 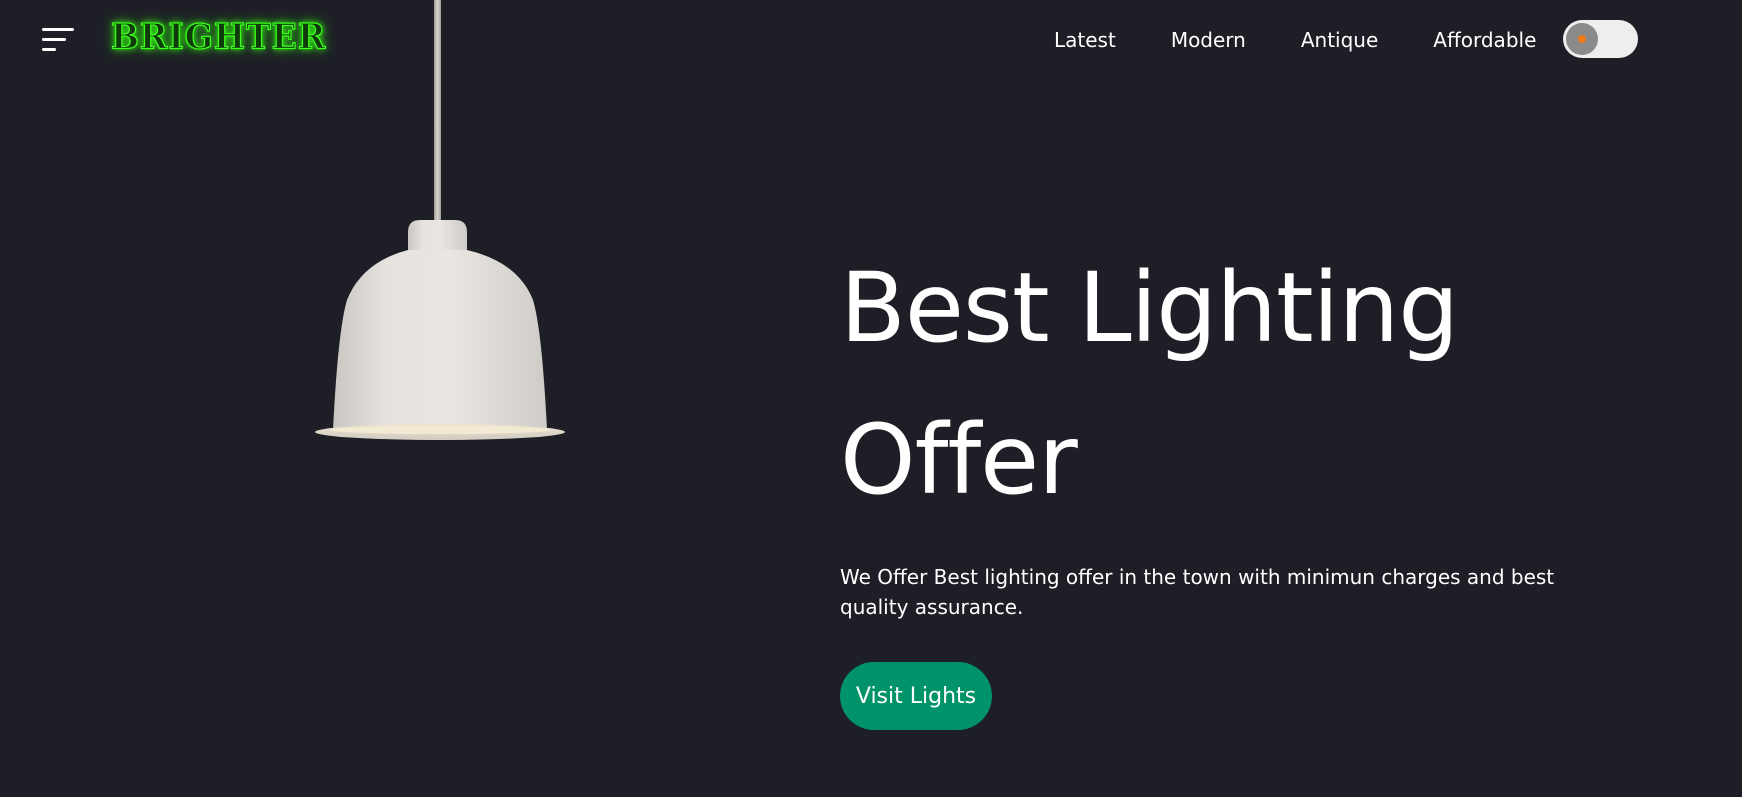 I want to click on lamp-shade, so click(x=440, y=340).